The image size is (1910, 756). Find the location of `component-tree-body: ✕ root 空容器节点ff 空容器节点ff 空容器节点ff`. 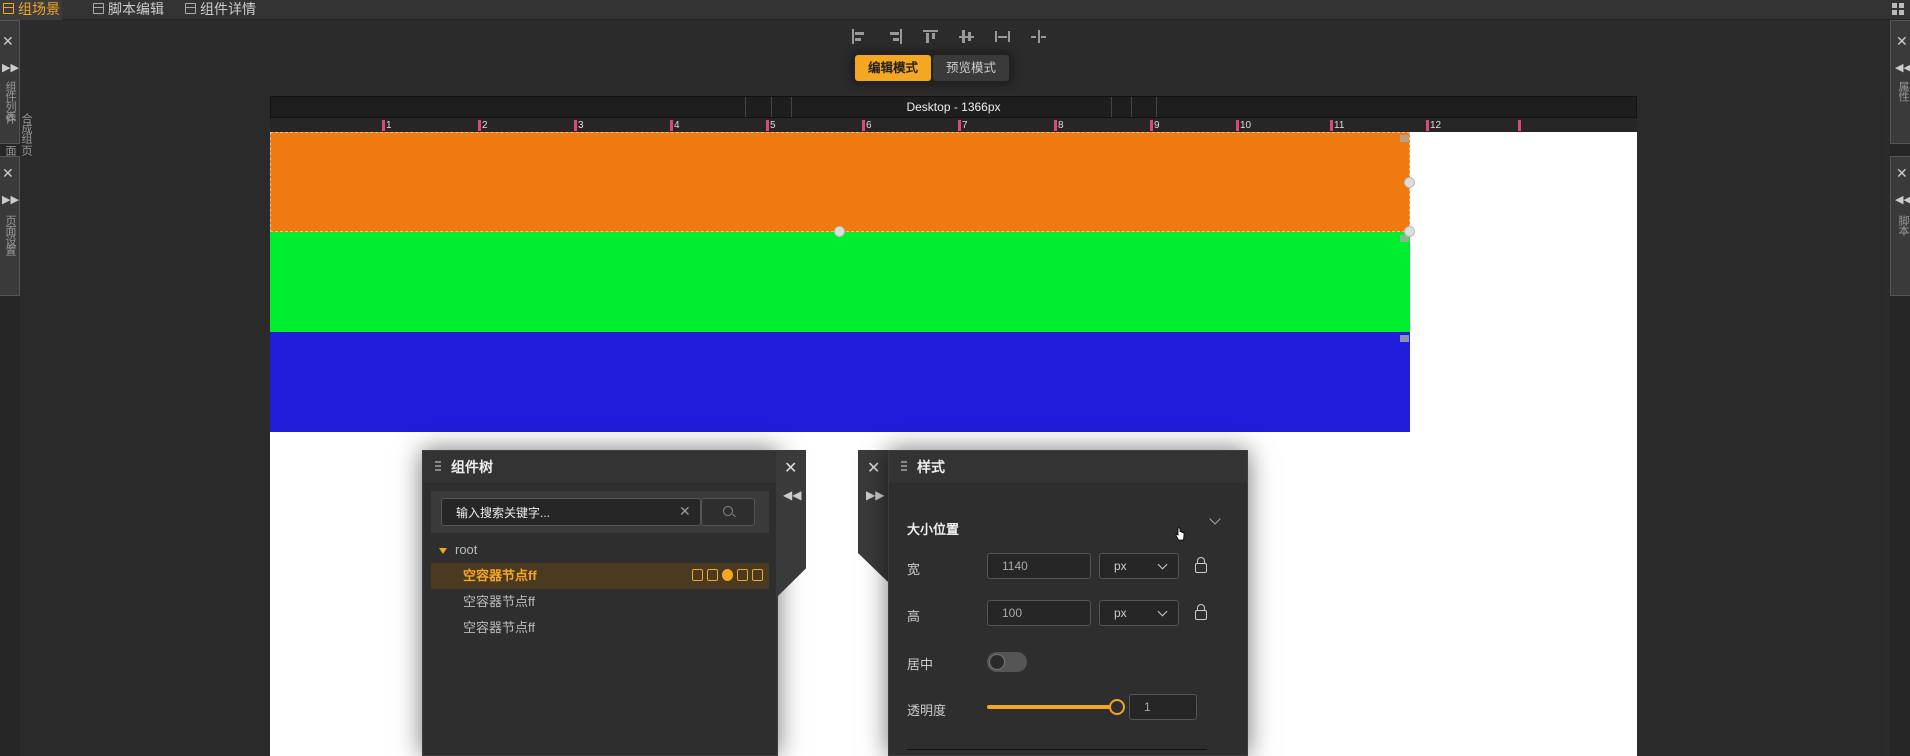

component-tree-body: ✕ root 空容器节点ff 空容器节点ff 空容器节点ff is located at coordinates (600, 623).